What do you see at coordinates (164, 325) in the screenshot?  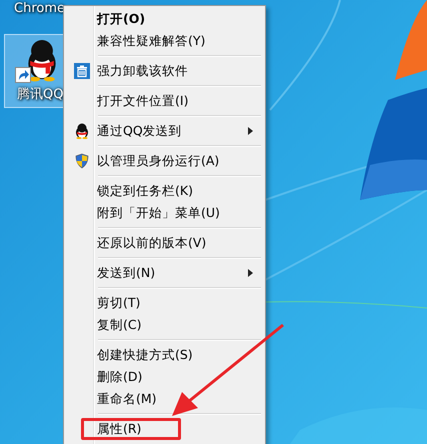 I see `menu-item: 复制(C)` at bounding box center [164, 325].